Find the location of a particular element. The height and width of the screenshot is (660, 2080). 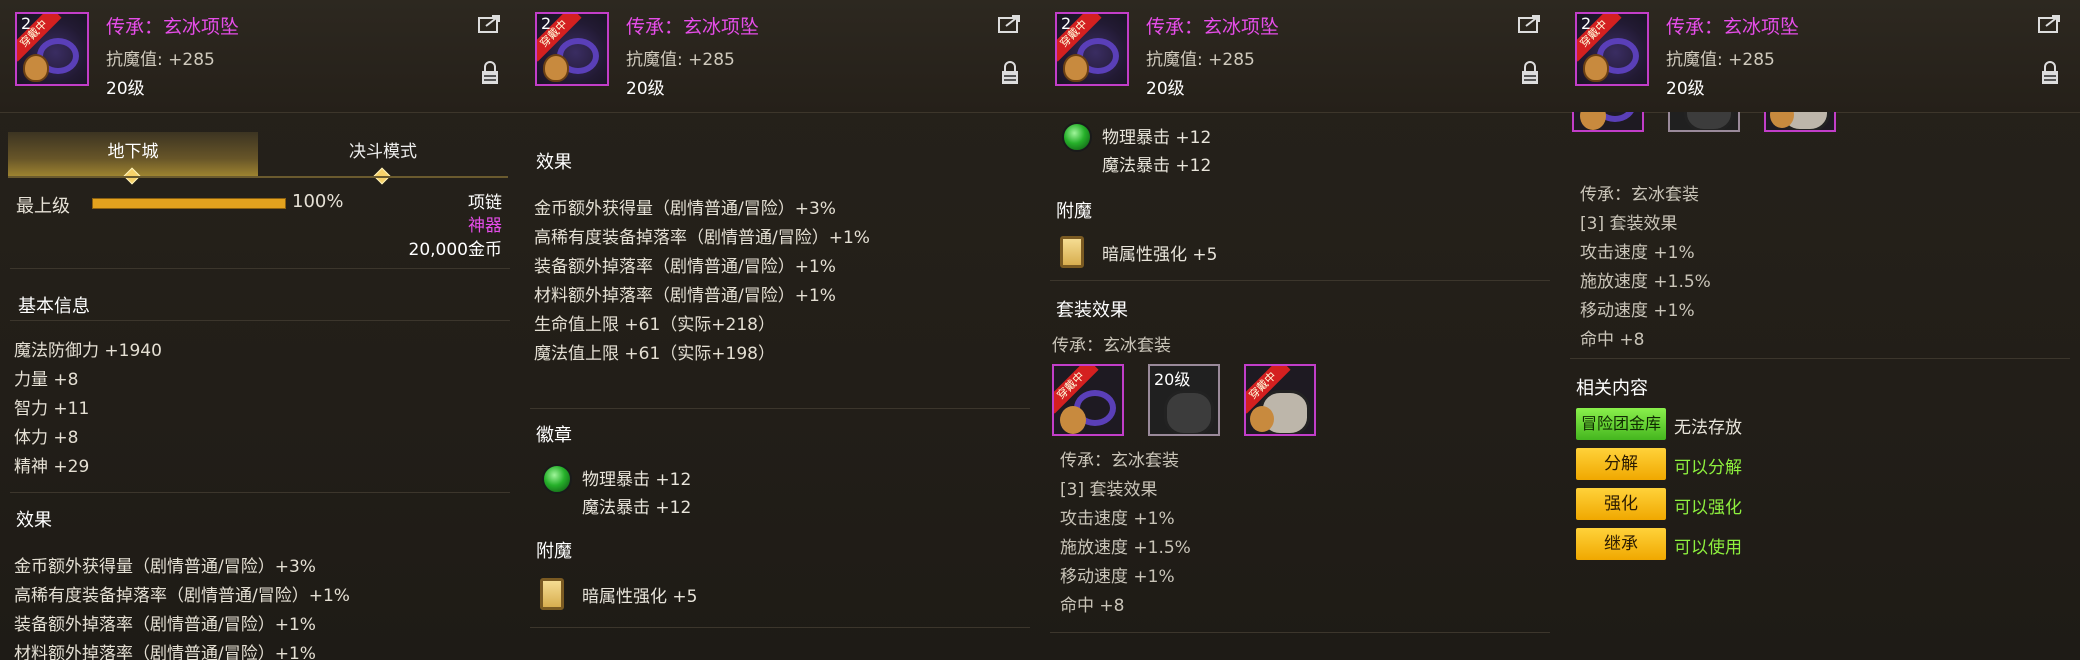

set-ring-icon: 穿戴中 is located at coordinates (1280, 400).